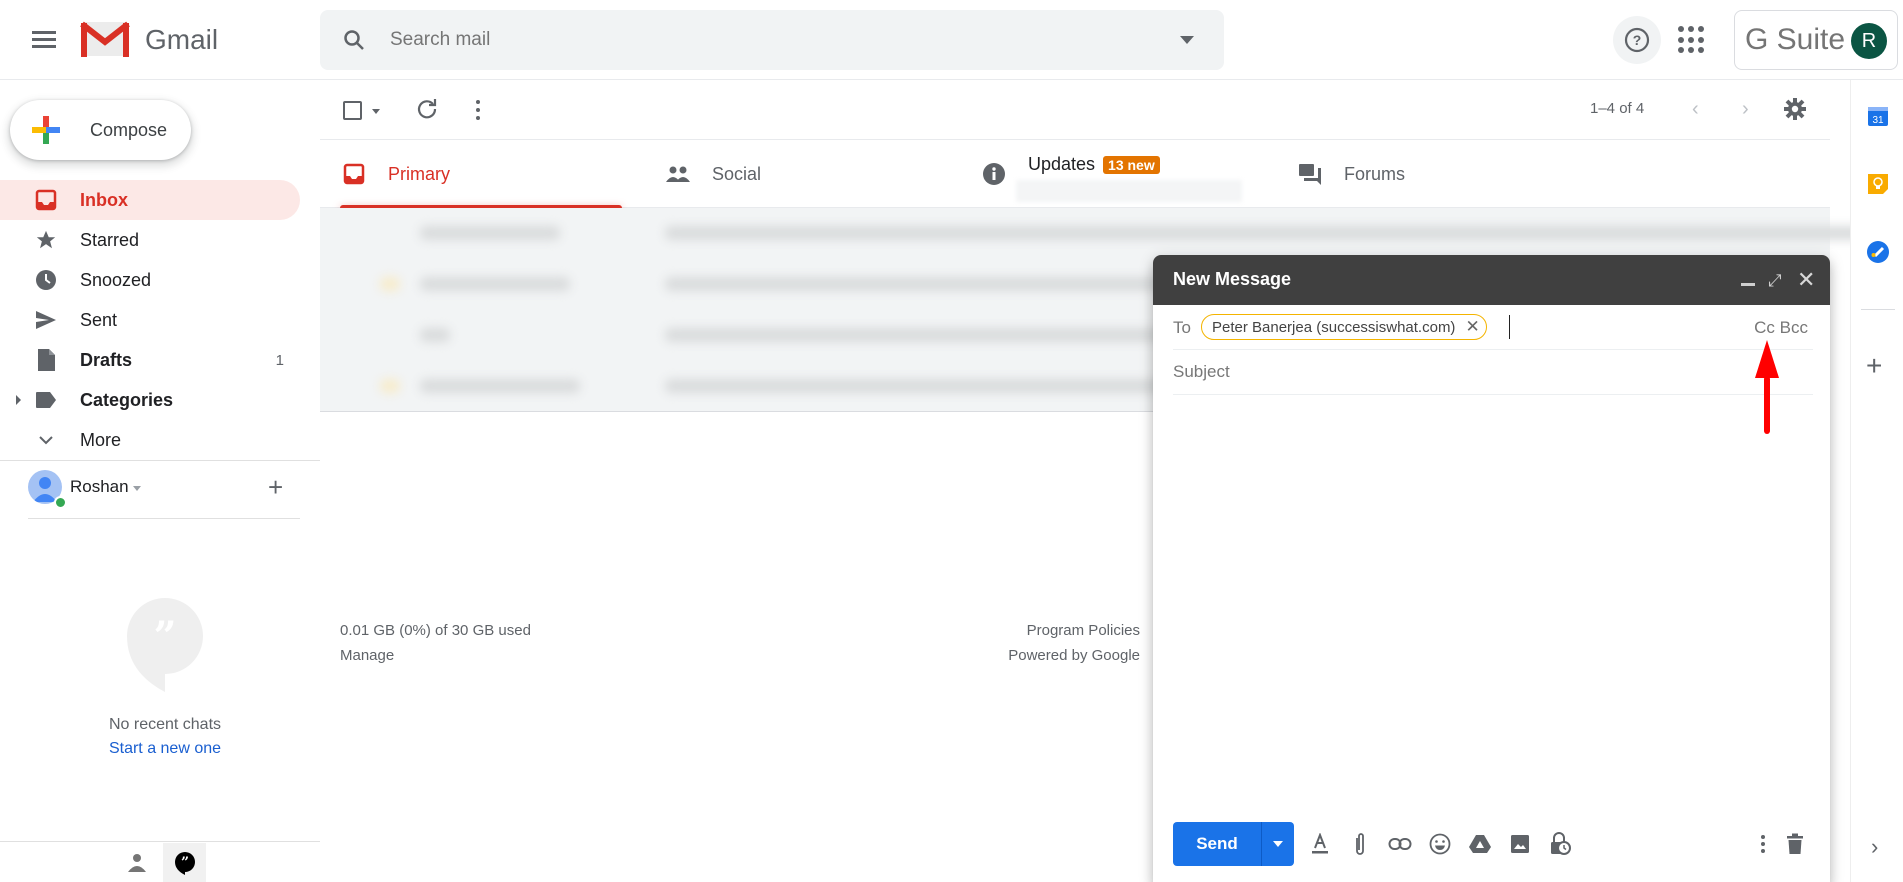  Describe the element at coordinates (1748, 284) in the screenshot. I see `minimize-icon` at that location.